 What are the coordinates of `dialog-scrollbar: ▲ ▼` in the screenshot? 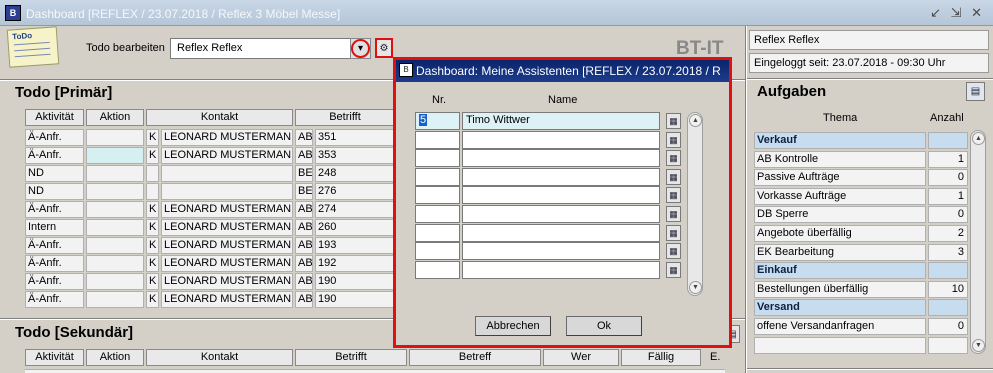 It's located at (695, 204).